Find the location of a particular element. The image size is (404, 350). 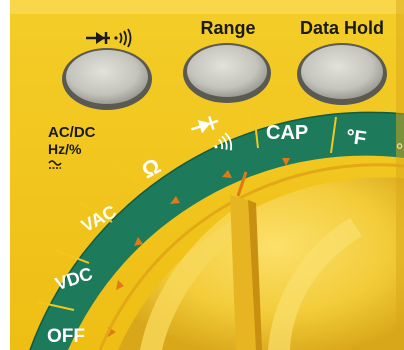

off-label: OFF is located at coordinates (66, 336).